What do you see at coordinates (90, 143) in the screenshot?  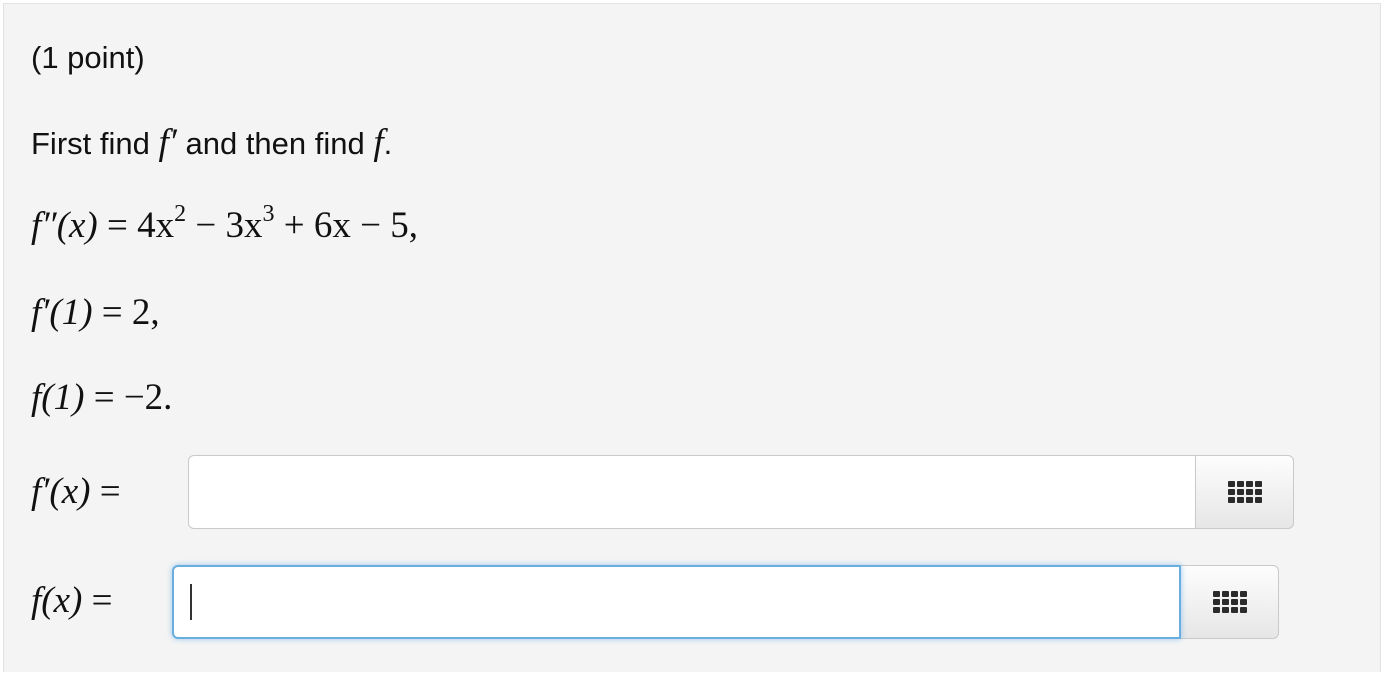 I see `instruction-prefix: First find` at bounding box center [90, 143].